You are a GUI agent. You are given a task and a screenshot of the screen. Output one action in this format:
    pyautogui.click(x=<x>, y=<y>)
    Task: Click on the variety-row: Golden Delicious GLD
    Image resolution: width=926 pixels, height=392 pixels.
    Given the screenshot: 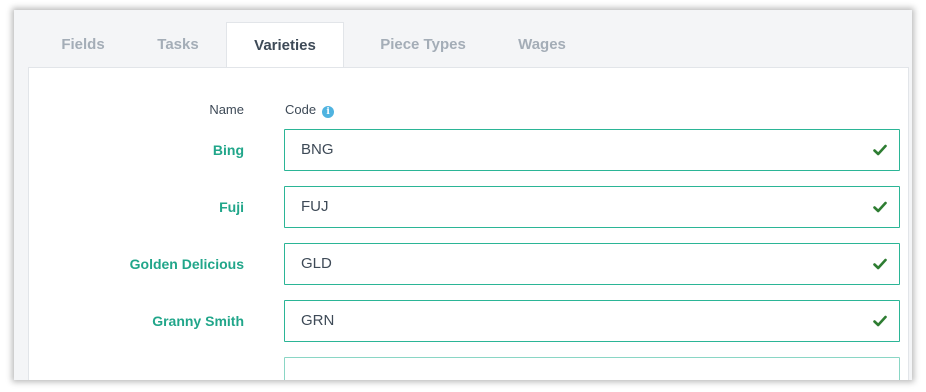 What is the action you would take?
    pyautogui.click(x=468, y=264)
    